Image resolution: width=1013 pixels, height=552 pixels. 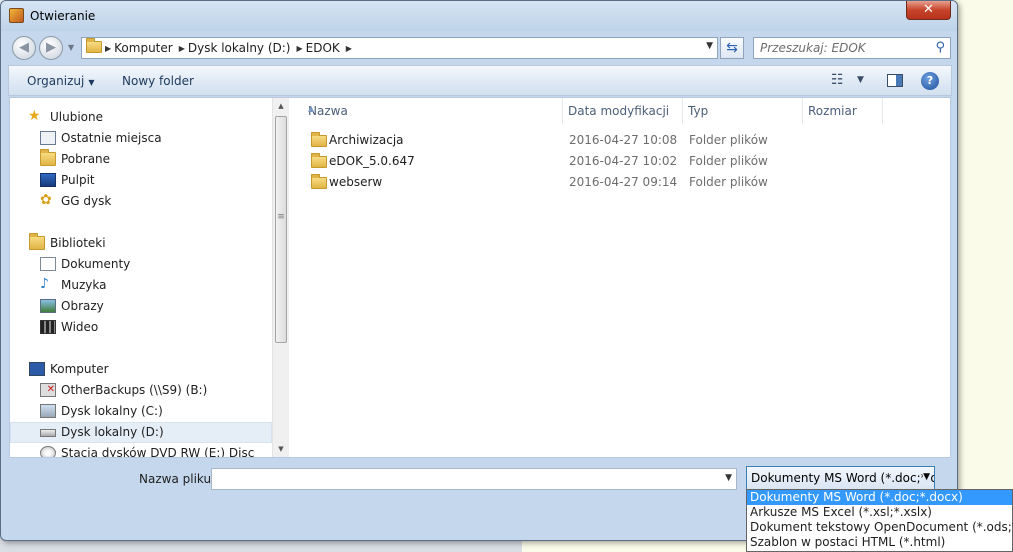 I want to click on file-row: webserw 2016-04-27 09:14 Folder plików, so click(x=607, y=182).